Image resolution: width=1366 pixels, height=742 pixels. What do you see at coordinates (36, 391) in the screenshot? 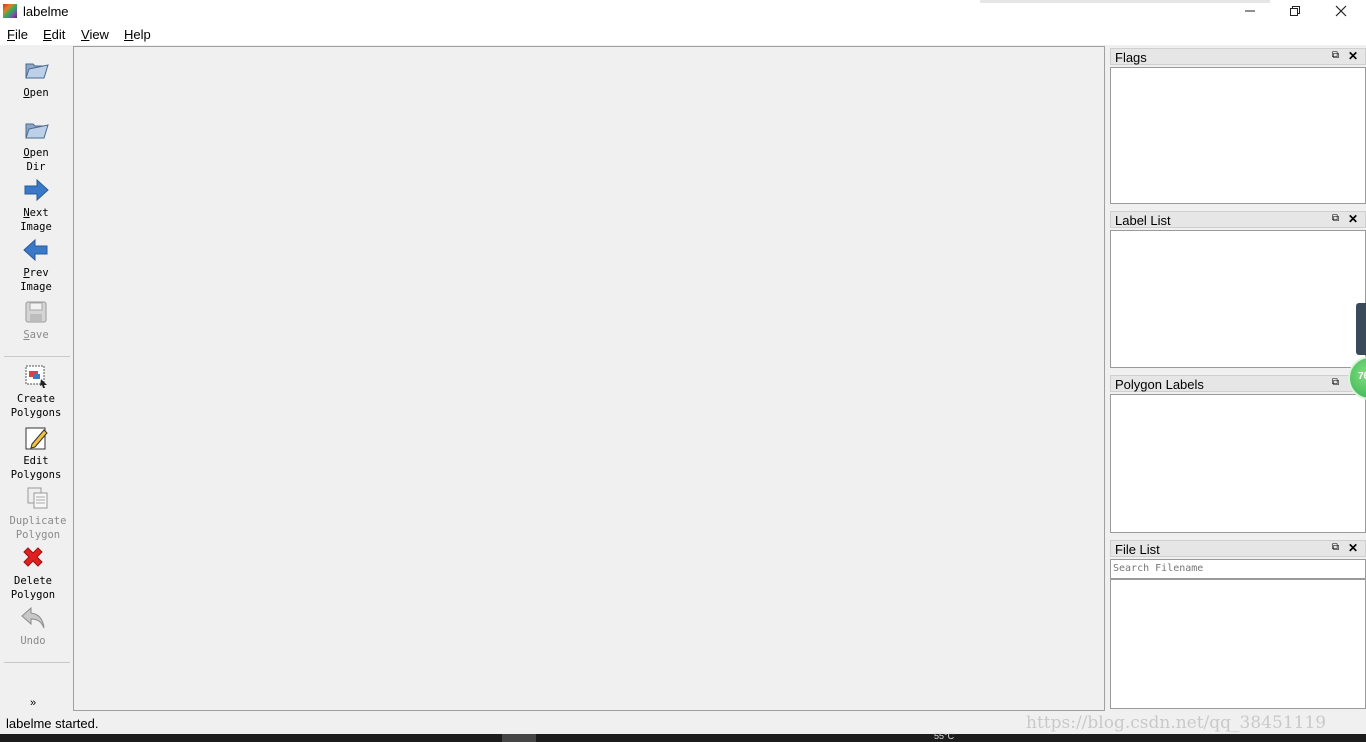
I see `create-polygons-button: Create Polygons` at bounding box center [36, 391].